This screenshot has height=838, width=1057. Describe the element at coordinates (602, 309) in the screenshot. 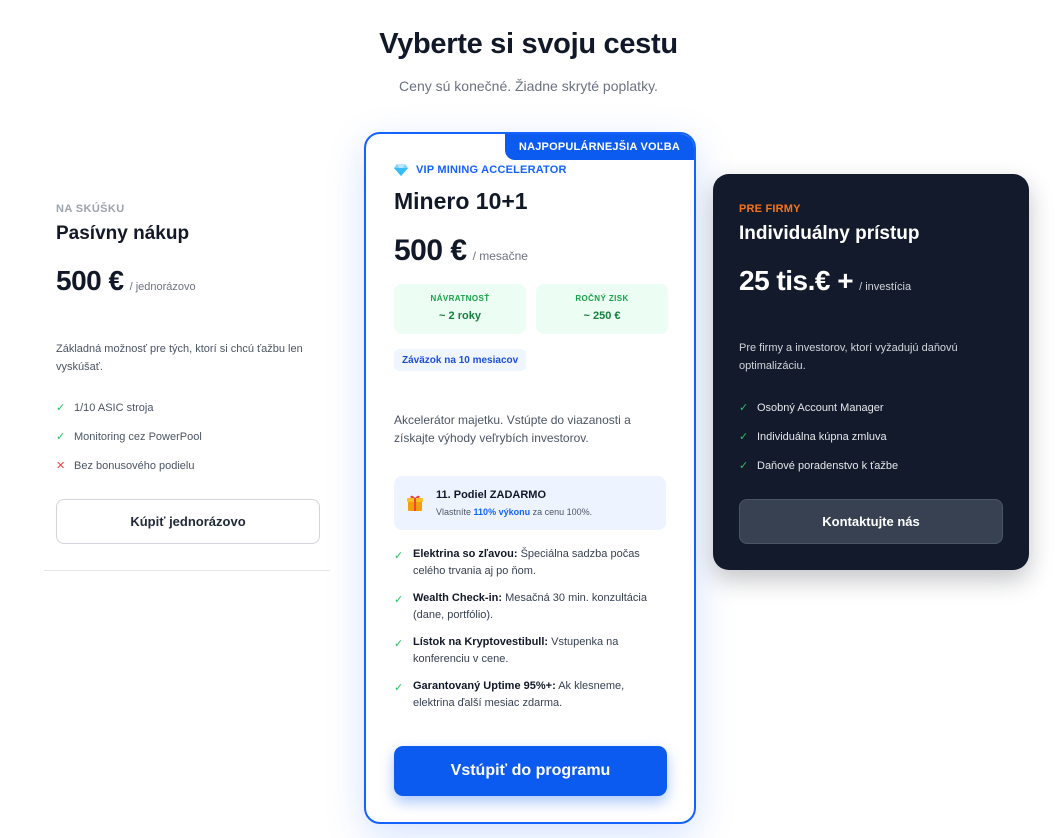

I see `stat-yearly-profit: ROČNÝ ZISK ~ 250 €` at that location.